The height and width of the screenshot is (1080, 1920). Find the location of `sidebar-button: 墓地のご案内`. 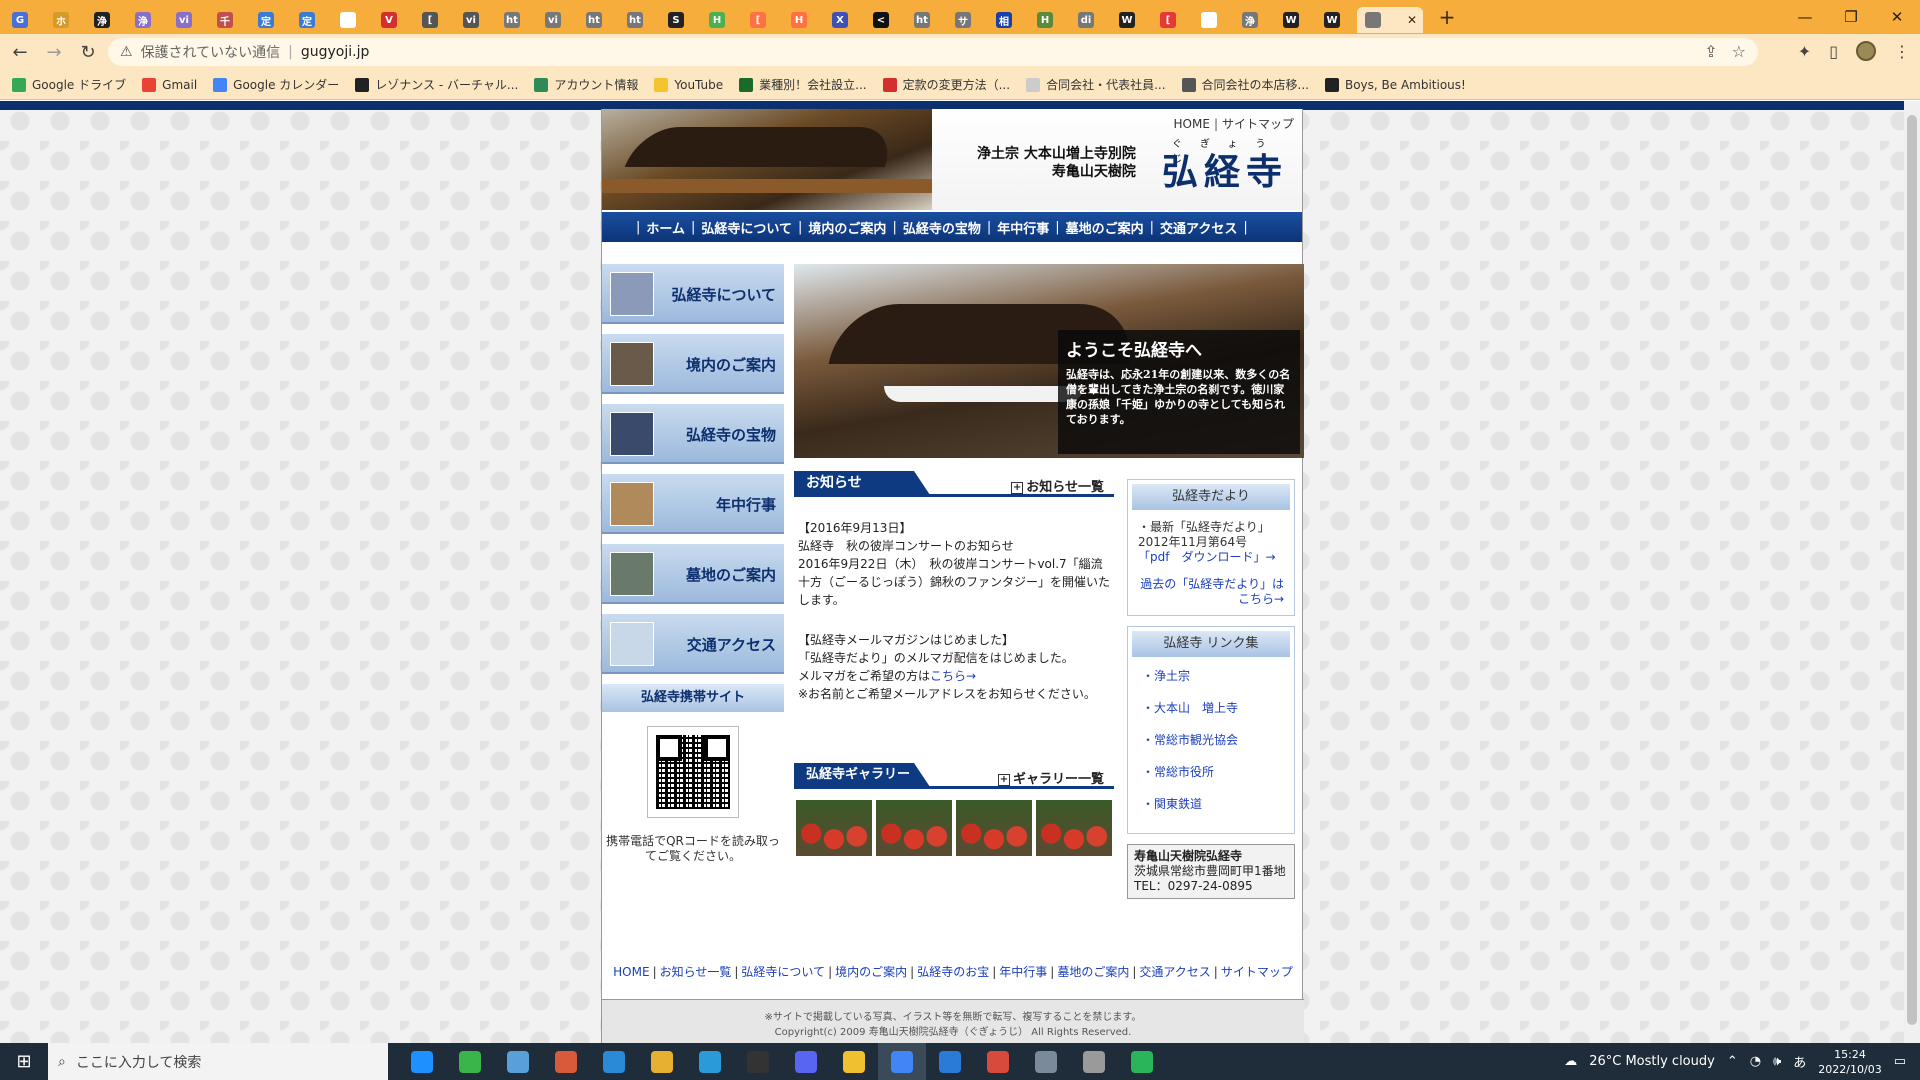

sidebar-button: 墓地のご案内 is located at coordinates (693, 574).